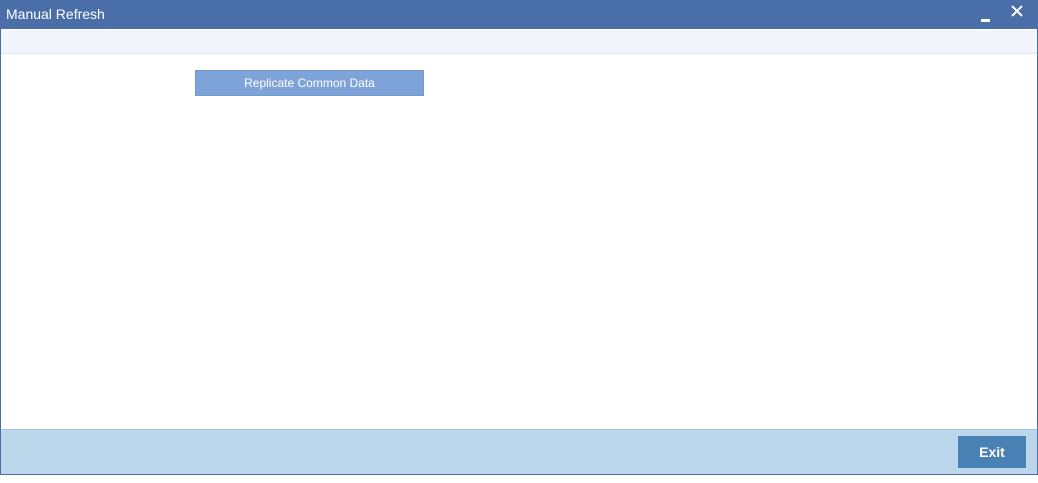 Image resolution: width=1038 pixels, height=483 pixels. I want to click on close-icon, so click(1017, 11).